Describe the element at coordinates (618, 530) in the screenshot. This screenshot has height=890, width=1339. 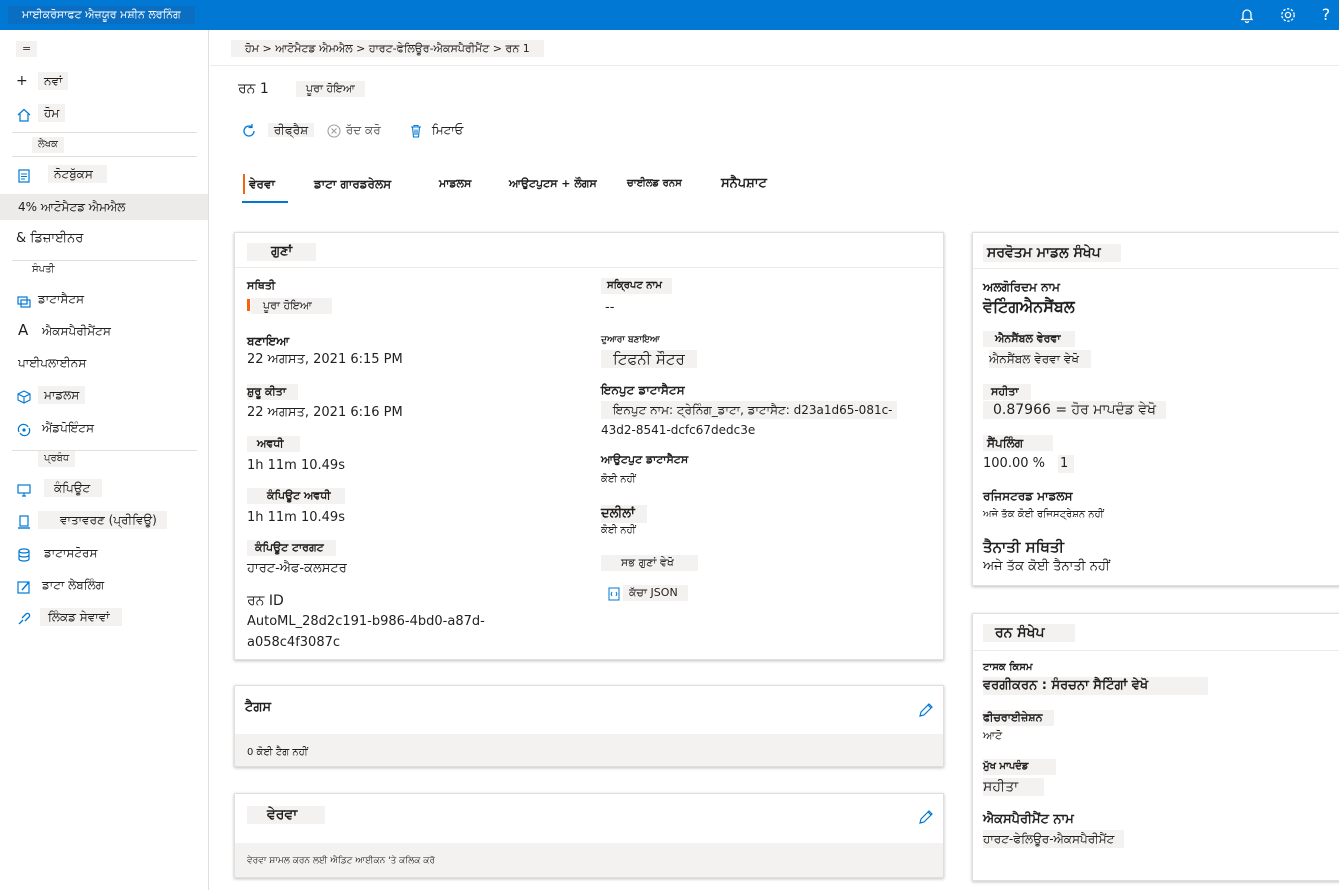
I see `arguments-value: ਕੋਈ ਨਹੀਂ` at that location.